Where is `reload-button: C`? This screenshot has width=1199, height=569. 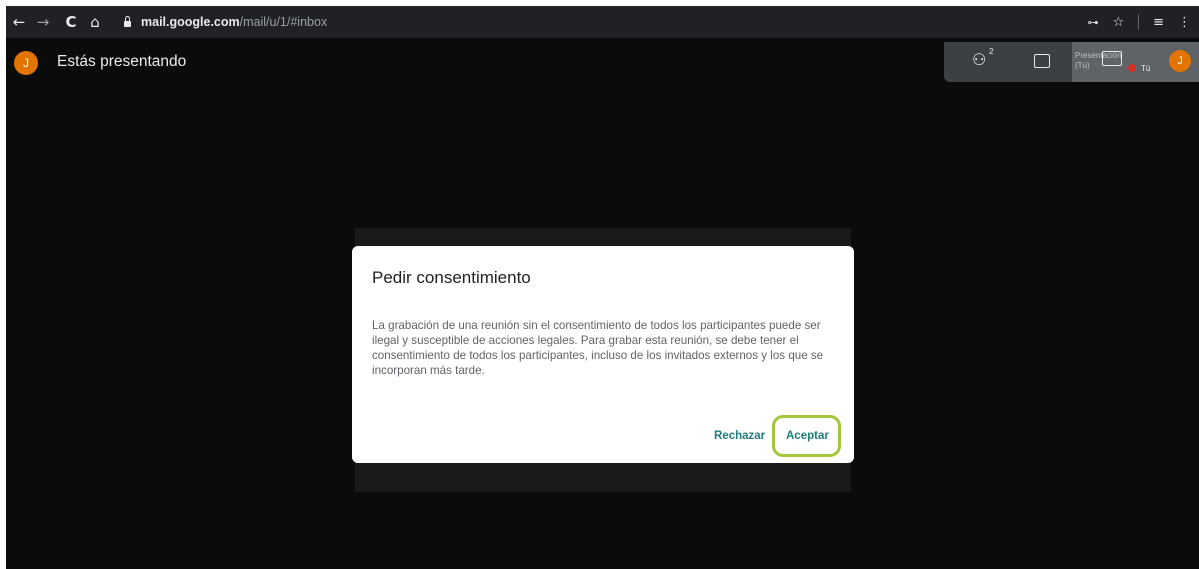 reload-button: C is located at coordinates (71, 22).